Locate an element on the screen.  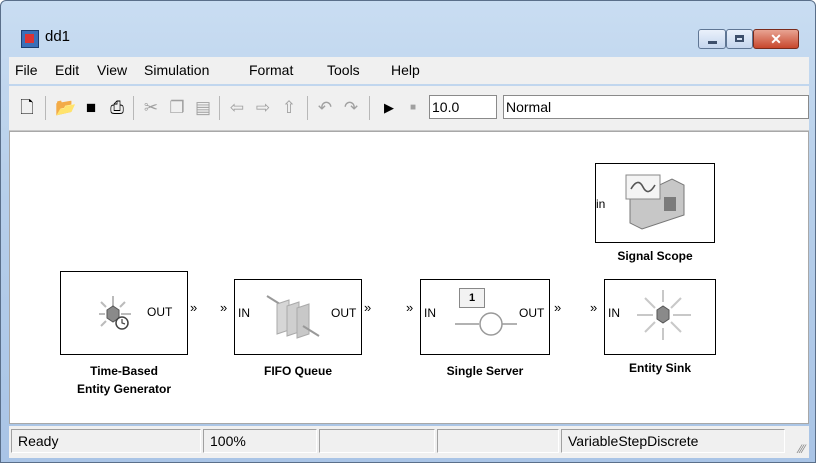
stop-simulation-icon: ■ is located at coordinates (413, 108).